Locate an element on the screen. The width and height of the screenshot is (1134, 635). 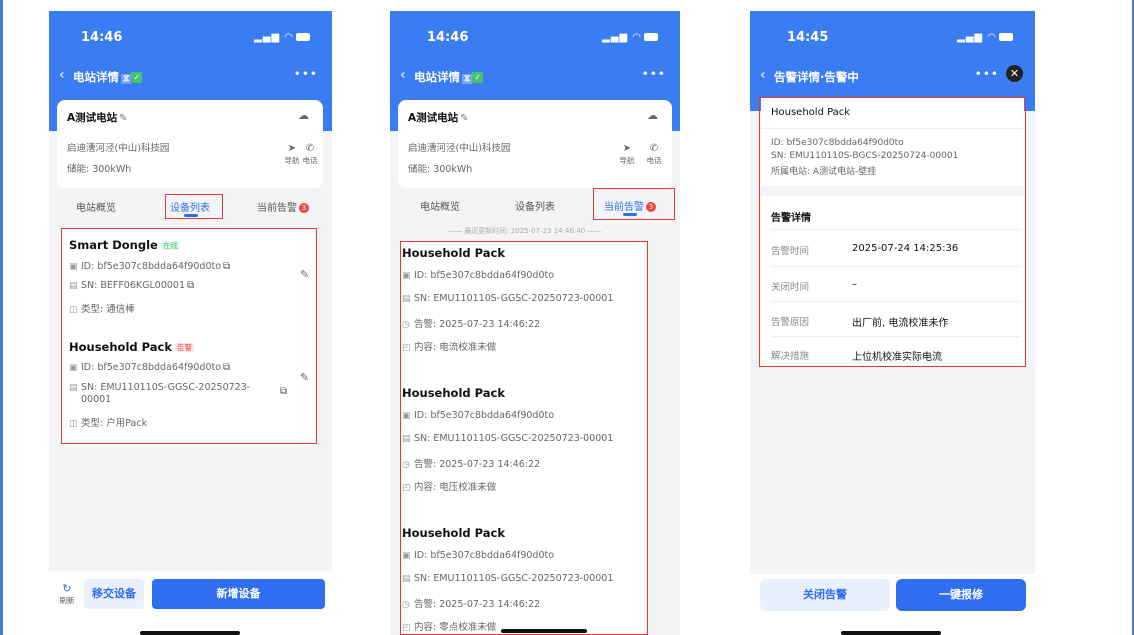
bottom-bar: 关闭告警 一键报修 is located at coordinates (892, 604).